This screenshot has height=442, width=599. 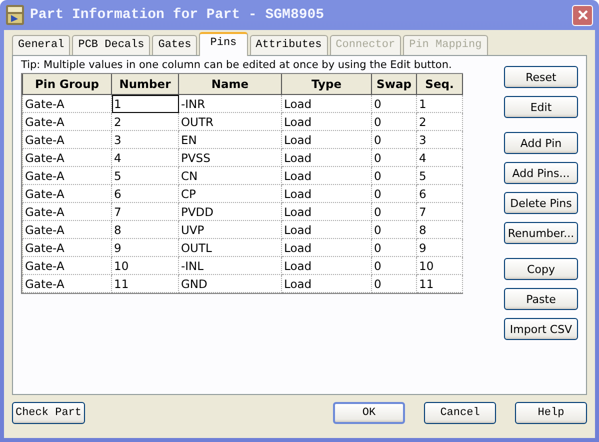 What do you see at coordinates (541, 143) in the screenshot?
I see `side-button: Add Pin` at bounding box center [541, 143].